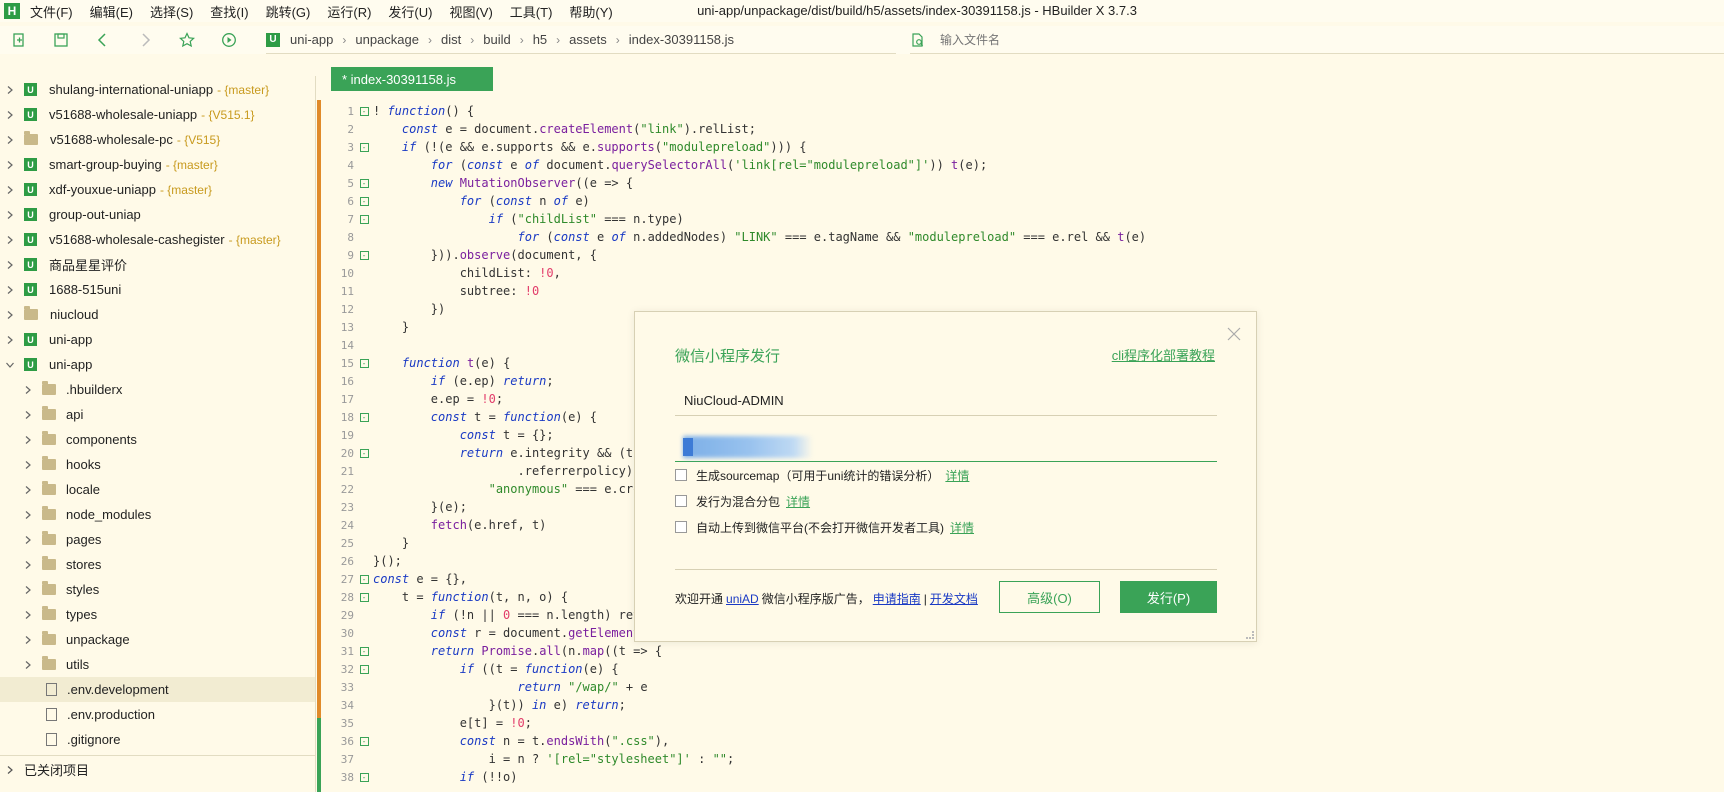 The height and width of the screenshot is (792, 1724). I want to click on tree-folder-item: node_modules, so click(157, 514).